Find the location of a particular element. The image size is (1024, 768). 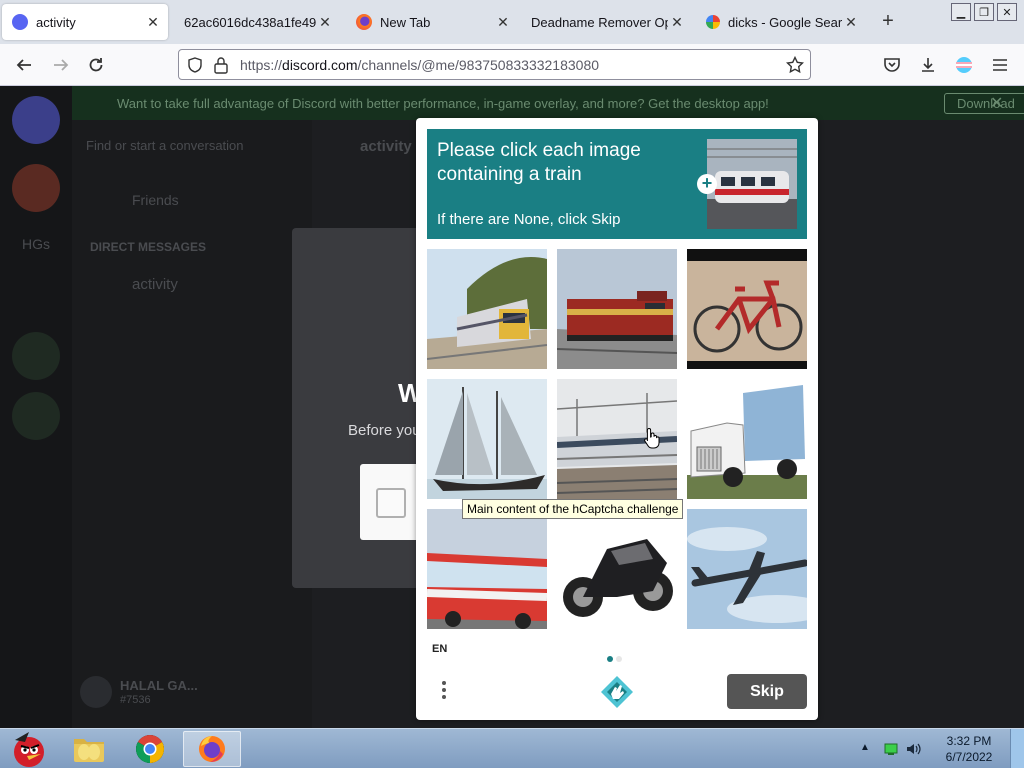

volume-icon is located at coordinates (913, 749).